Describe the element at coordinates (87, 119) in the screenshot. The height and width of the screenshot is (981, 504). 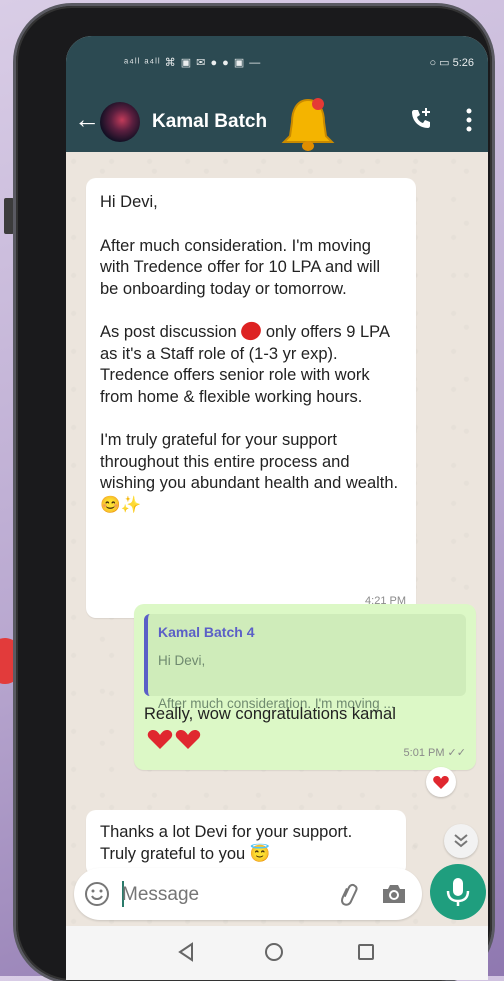
I see `back-arrow-icon: ←` at that location.